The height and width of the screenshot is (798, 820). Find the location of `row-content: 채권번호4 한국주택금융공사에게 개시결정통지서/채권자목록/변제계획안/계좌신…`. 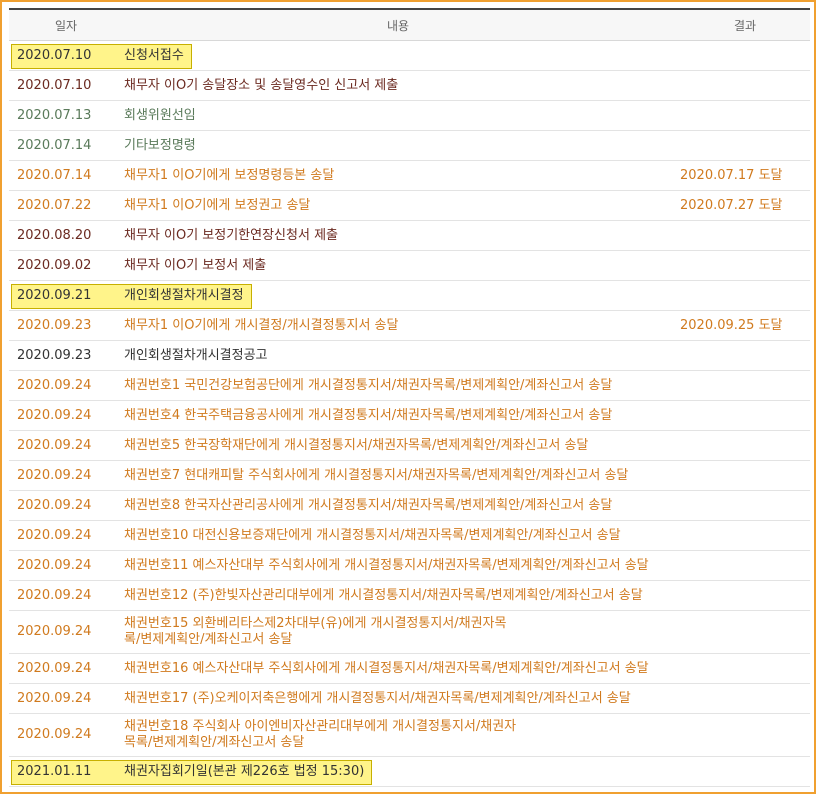

row-content: 채권번호4 한국주택금융공사에게 개시결정통지서/채권자목록/변제계획안/계좌신… is located at coordinates (398, 415).